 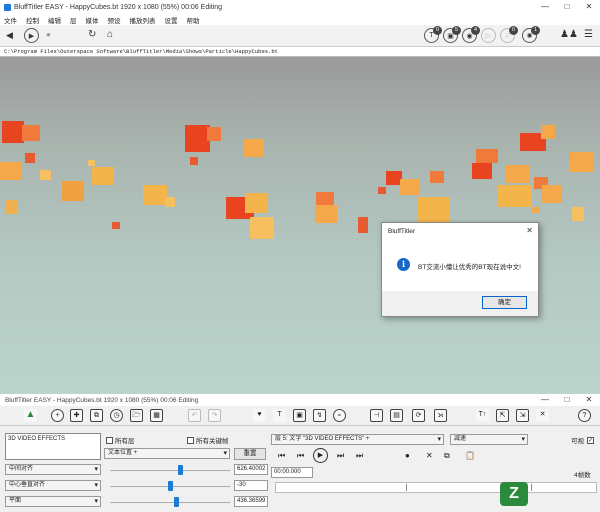 I want to click on menu-presets: 预设, so click(x=114, y=20).